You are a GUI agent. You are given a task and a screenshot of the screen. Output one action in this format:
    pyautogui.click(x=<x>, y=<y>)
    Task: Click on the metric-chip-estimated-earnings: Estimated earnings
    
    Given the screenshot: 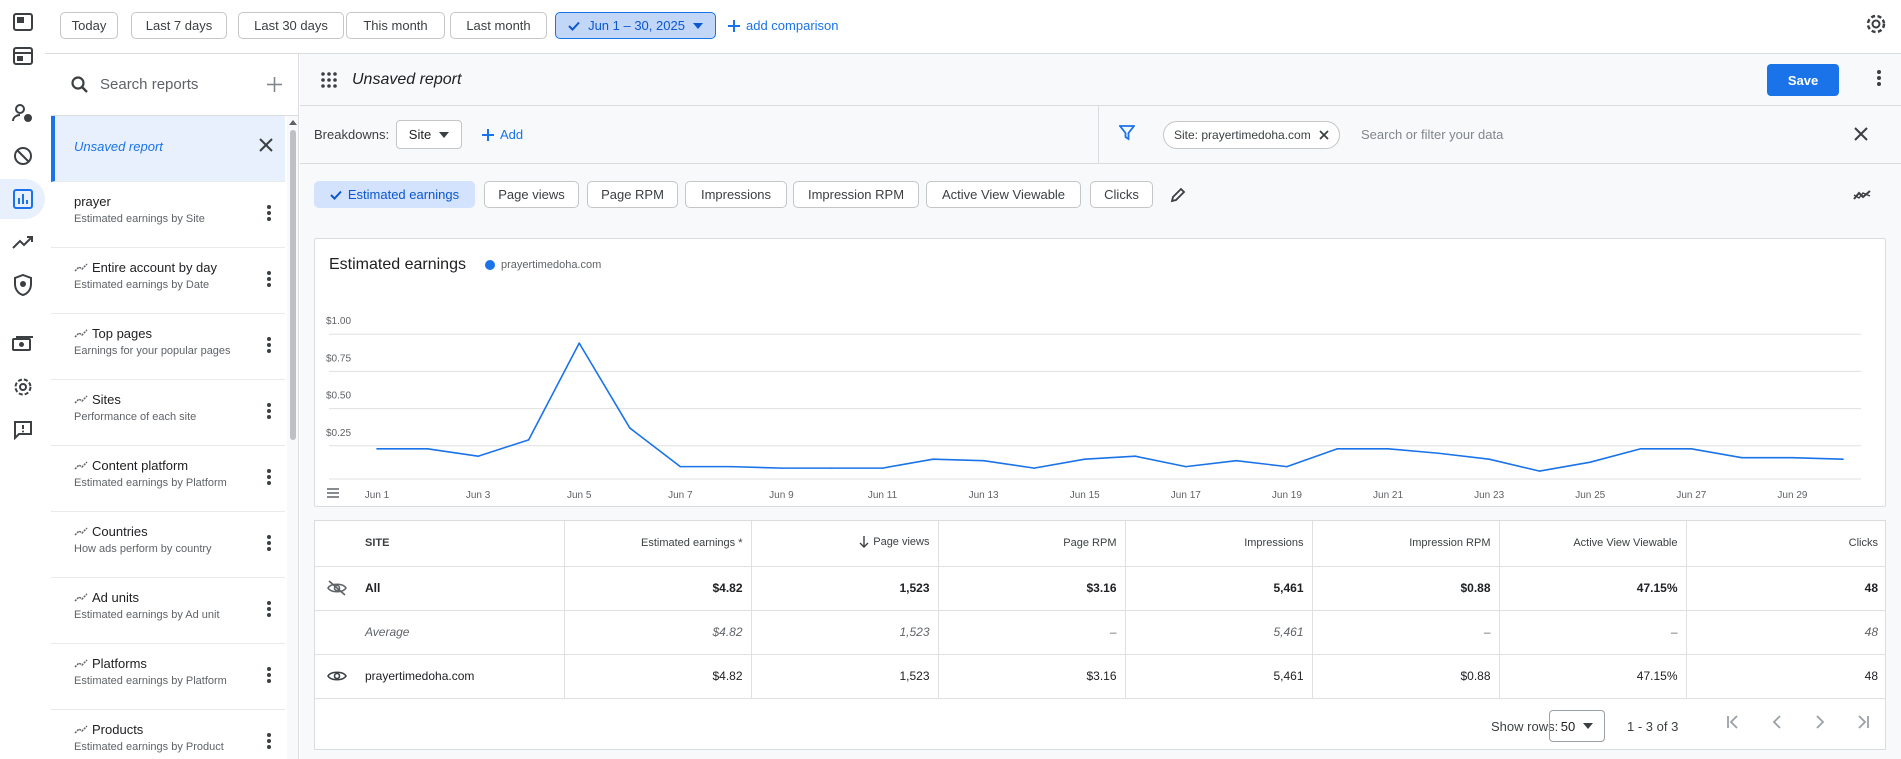 What is the action you would take?
    pyautogui.click(x=394, y=194)
    